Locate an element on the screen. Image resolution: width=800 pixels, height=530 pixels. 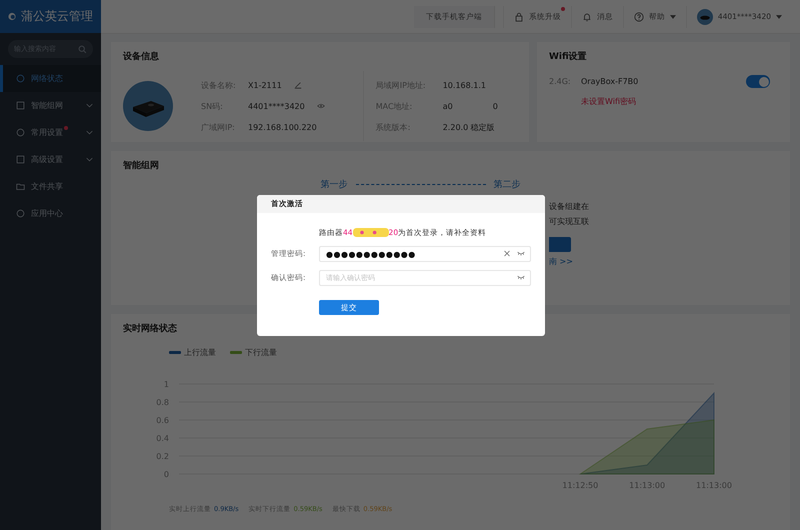
start-button is located at coordinates (560, 244).